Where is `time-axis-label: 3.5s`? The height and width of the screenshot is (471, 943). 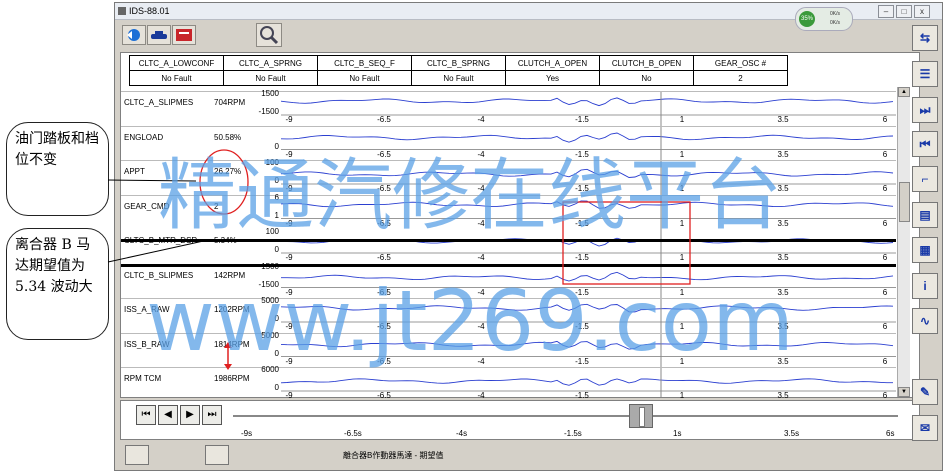
time-axis-label: 3.5s is located at coordinates (792, 433).